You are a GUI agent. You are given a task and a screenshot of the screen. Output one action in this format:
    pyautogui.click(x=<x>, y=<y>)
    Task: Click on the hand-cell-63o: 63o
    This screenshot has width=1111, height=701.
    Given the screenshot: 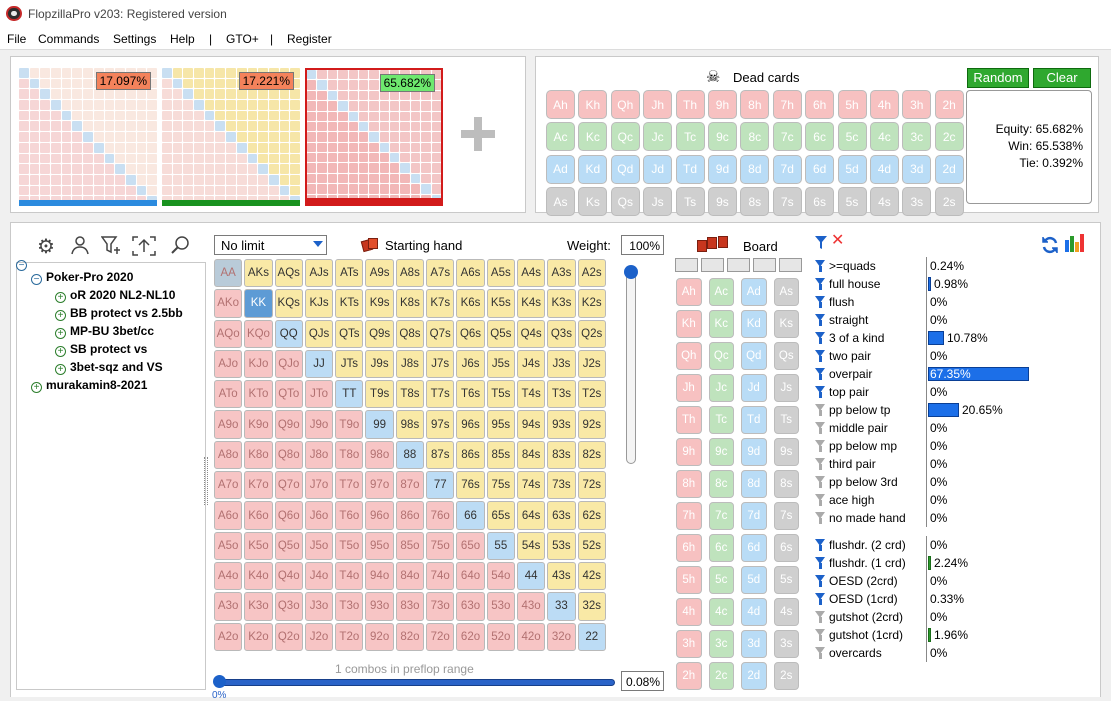 What is the action you would take?
    pyautogui.click(x=470, y=606)
    